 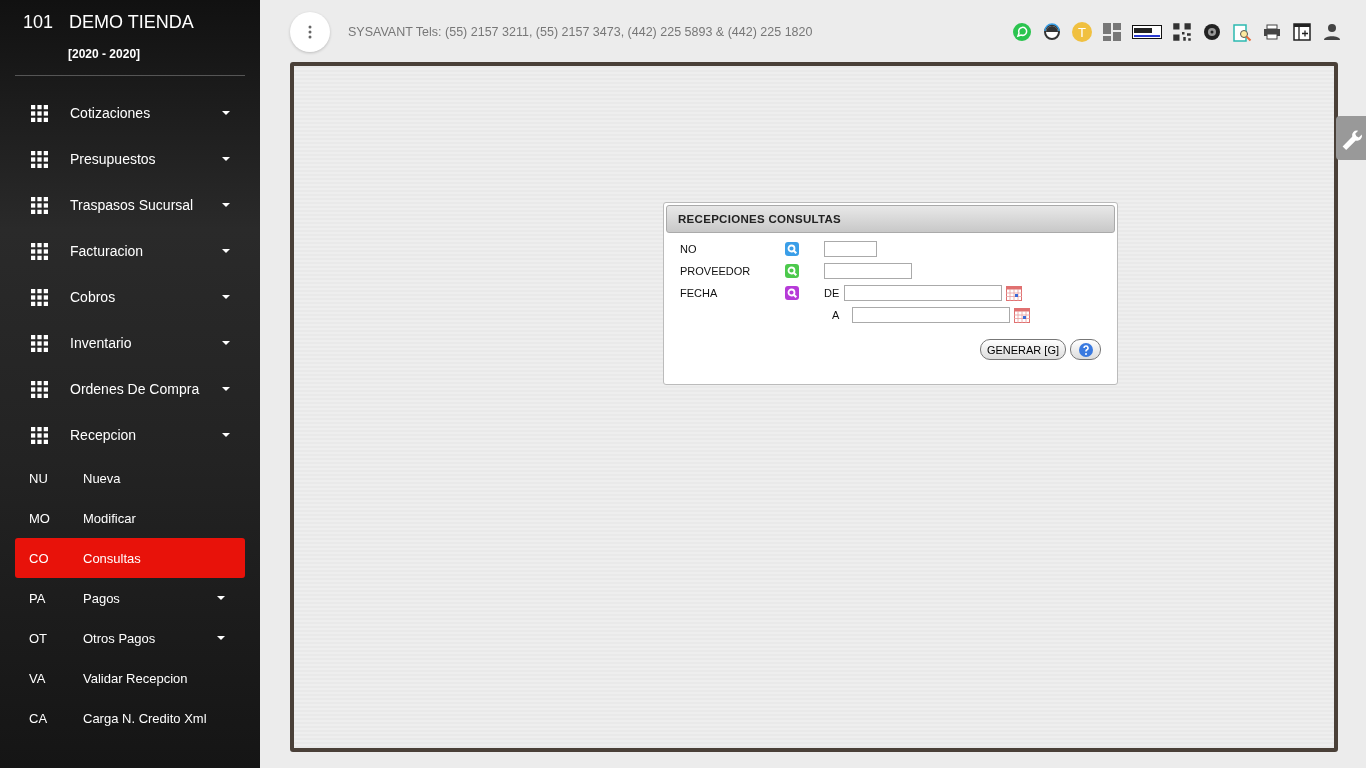 What do you see at coordinates (699, 293) in the screenshot?
I see `field-label: FECHA` at bounding box center [699, 293].